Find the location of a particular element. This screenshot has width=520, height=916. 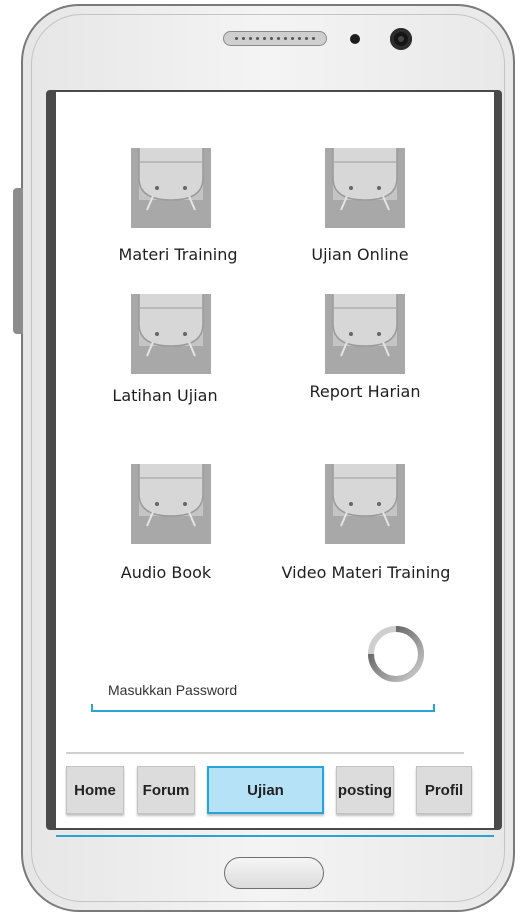

tab-profil: Profil is located at coordinates (444, 790).